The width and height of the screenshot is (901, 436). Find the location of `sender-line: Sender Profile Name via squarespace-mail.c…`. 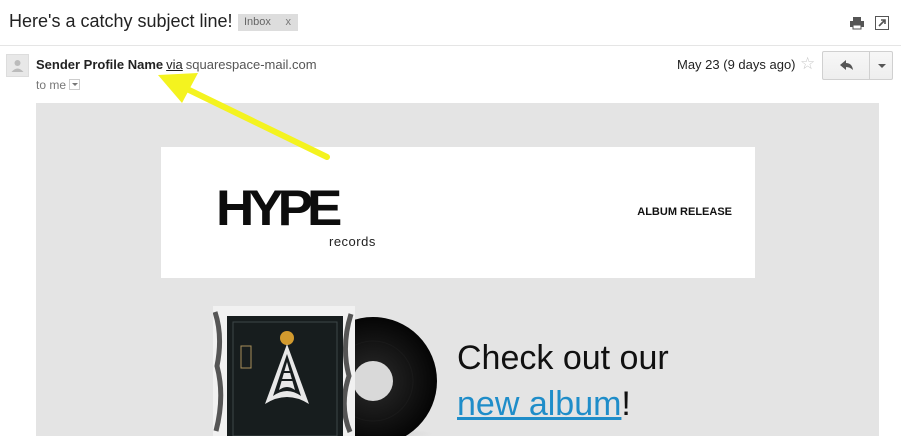

sender-line: Sender Profile Name via squarespace-mail.c… is located at coordinates (176, 64).